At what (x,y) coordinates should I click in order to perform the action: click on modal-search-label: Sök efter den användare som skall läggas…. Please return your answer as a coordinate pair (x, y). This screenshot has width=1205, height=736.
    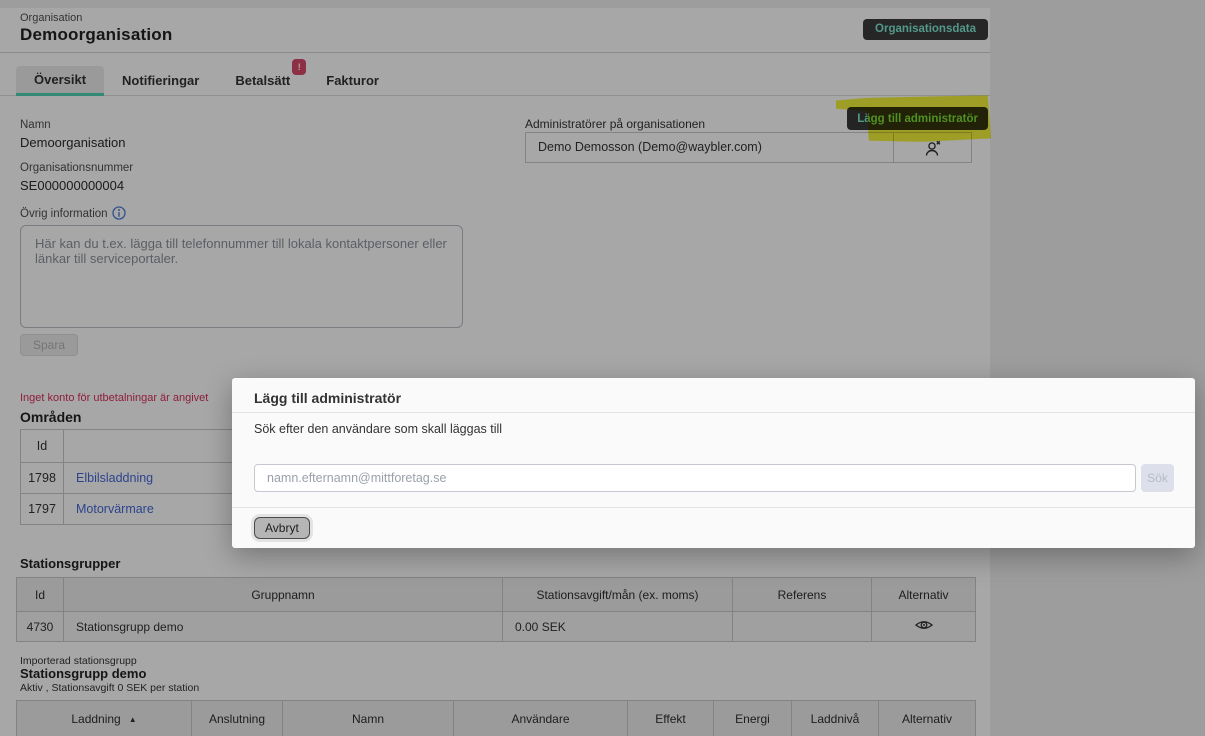
    Looking at the image, I should click on (378, 429).